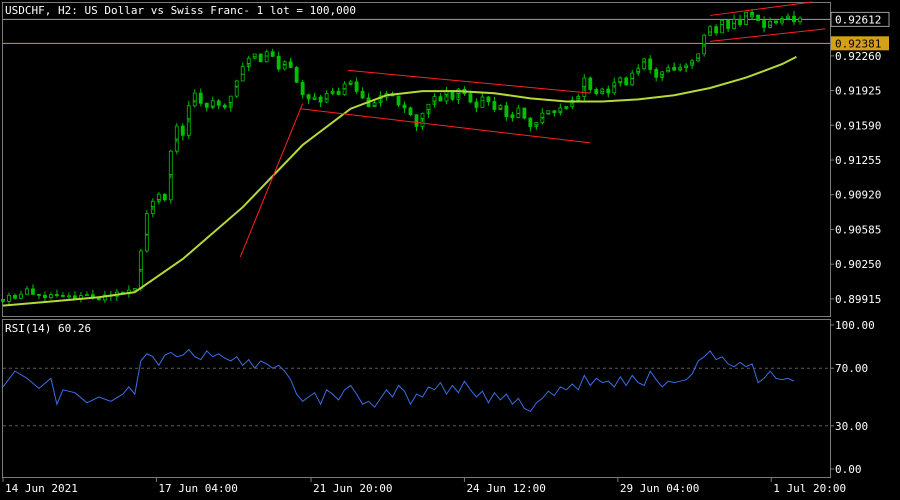 This screenshot has height=500, width=900. I want to click on rsi-series-layer, so click(416, 387).